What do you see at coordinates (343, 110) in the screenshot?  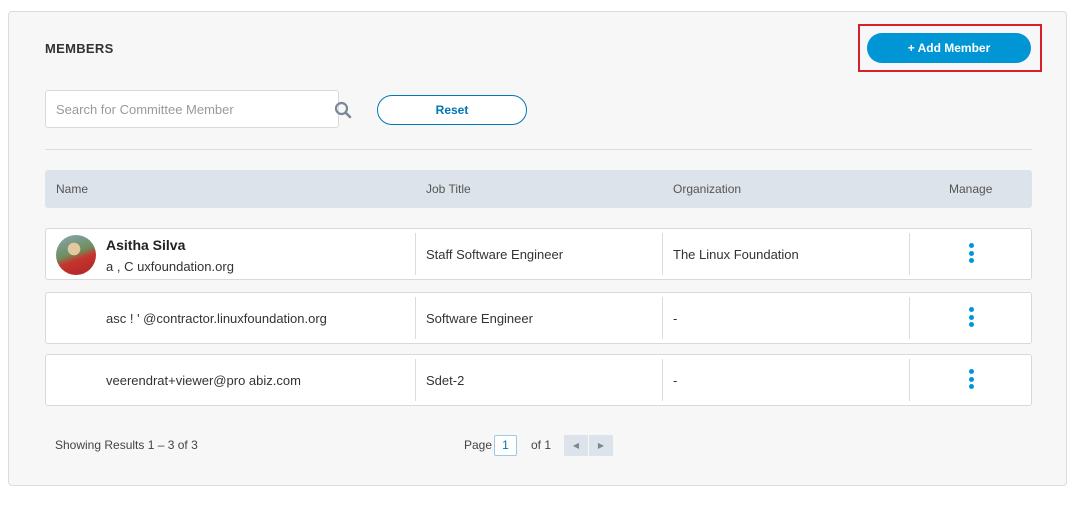 I see `search-icon` at bounding box center [343, 110].